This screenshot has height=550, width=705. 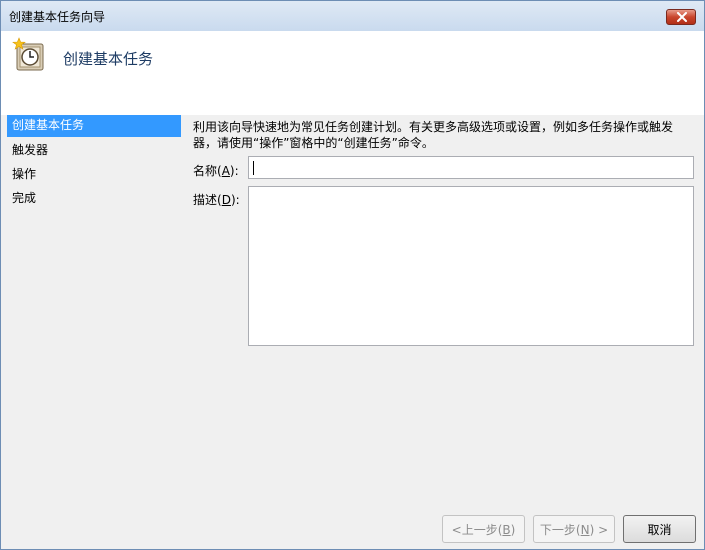 What do you see at coordinates (57, 17) in the screenshot?
I see `window-title: 创建基本任务向导` at bounding box center [57, 17].